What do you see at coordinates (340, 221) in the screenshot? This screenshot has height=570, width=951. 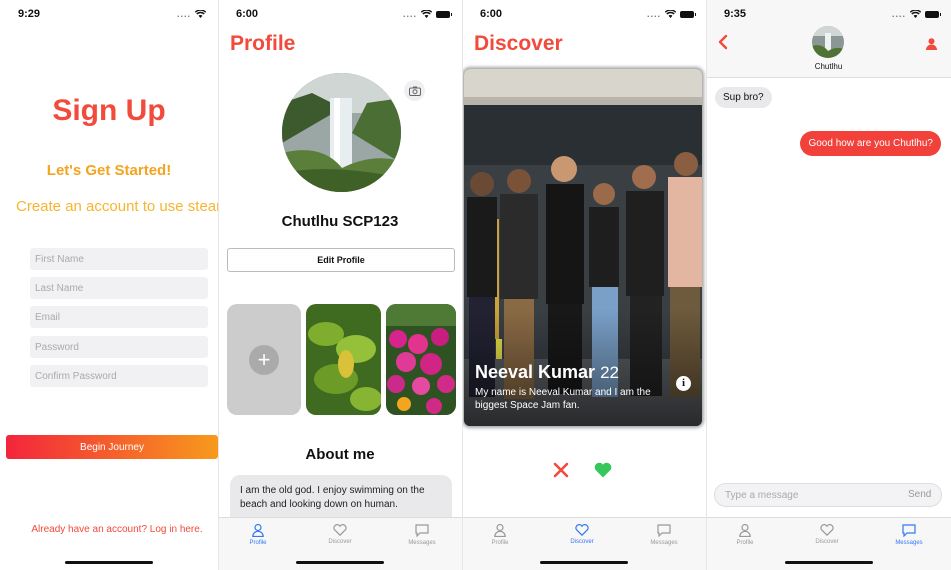 I see `profile-name: Chutlhu SCP123` at bounding box center [340, 221].